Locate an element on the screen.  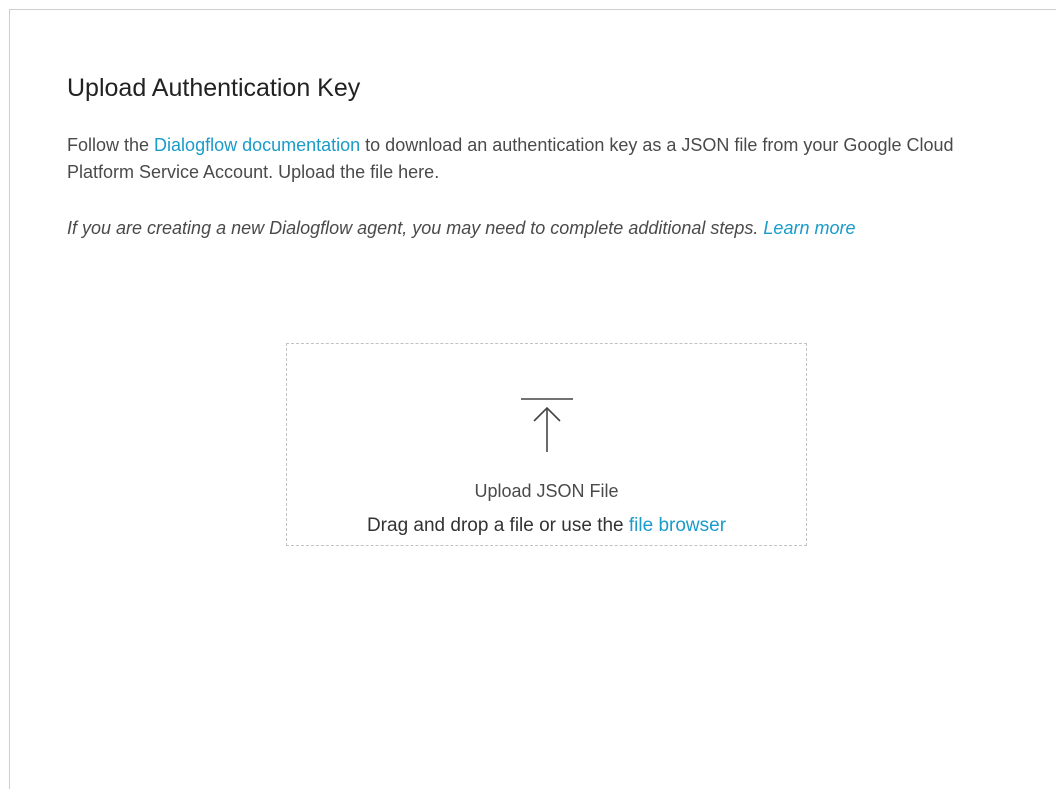
upload-icon is located at coordinates (547, 425).